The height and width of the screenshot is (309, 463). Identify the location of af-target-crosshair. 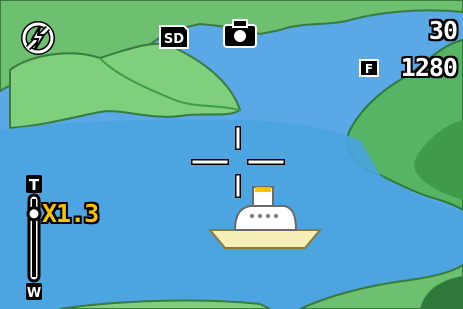
(238, 162).